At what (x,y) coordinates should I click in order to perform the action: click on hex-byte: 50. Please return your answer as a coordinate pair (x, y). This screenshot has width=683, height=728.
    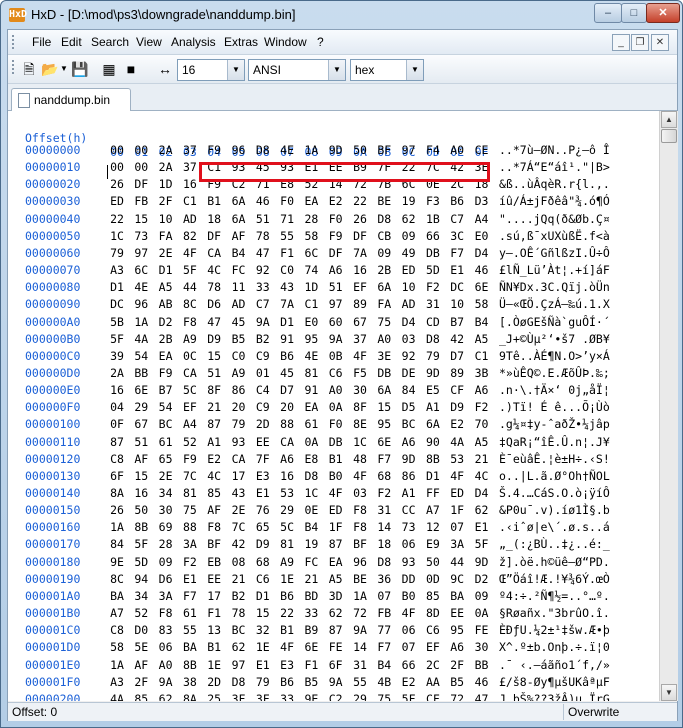
    Looking at the image, I should click on (360, 150).